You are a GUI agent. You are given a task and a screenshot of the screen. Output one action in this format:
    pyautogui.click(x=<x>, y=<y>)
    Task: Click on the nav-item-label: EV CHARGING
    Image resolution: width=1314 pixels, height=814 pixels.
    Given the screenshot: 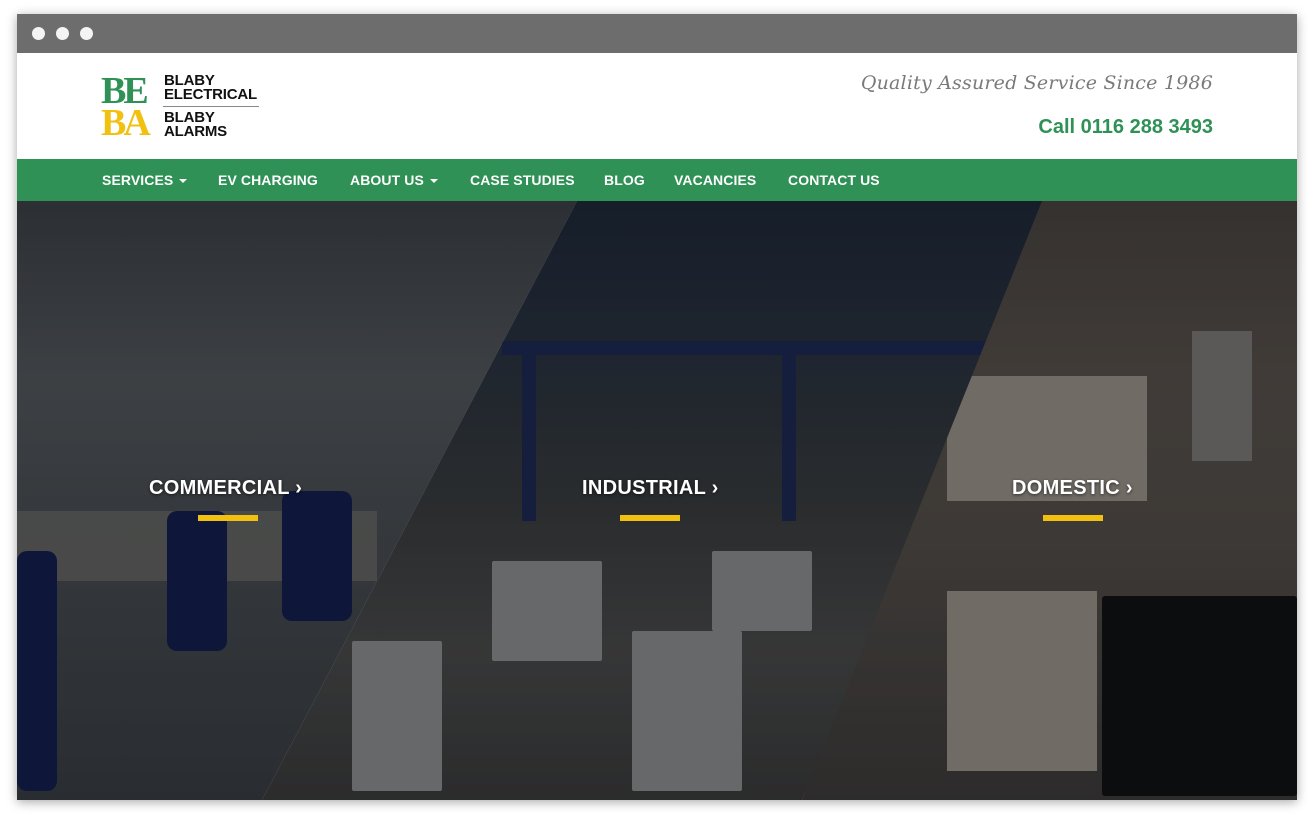 What is the action you would take?
    pyautogui.click(x=268, y=180)
    